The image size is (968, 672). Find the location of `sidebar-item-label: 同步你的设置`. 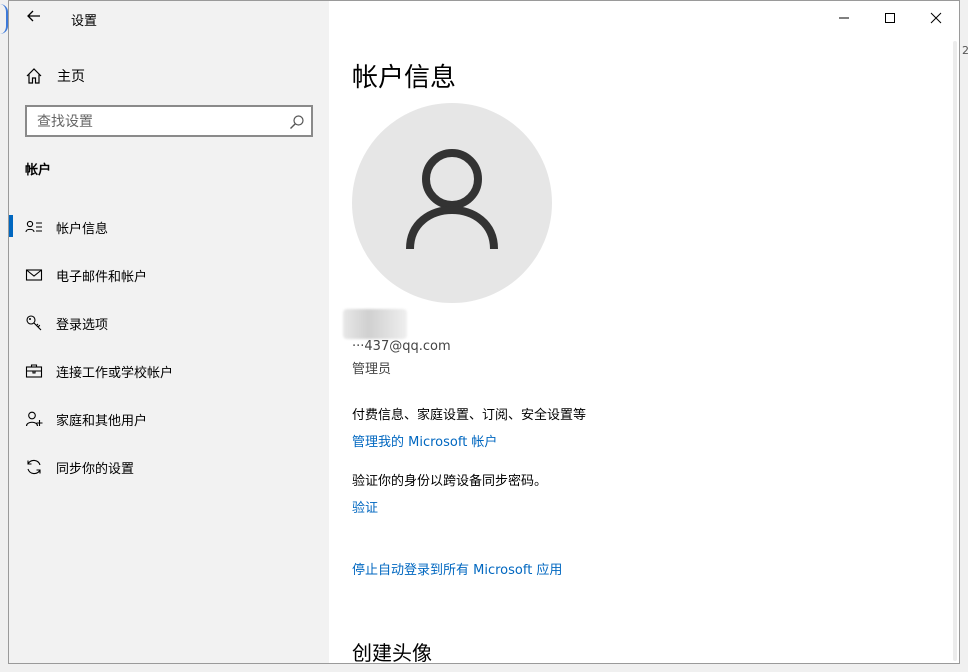

sidebar-item-label: 同步你的设置 is located at coordinates (95, 469).